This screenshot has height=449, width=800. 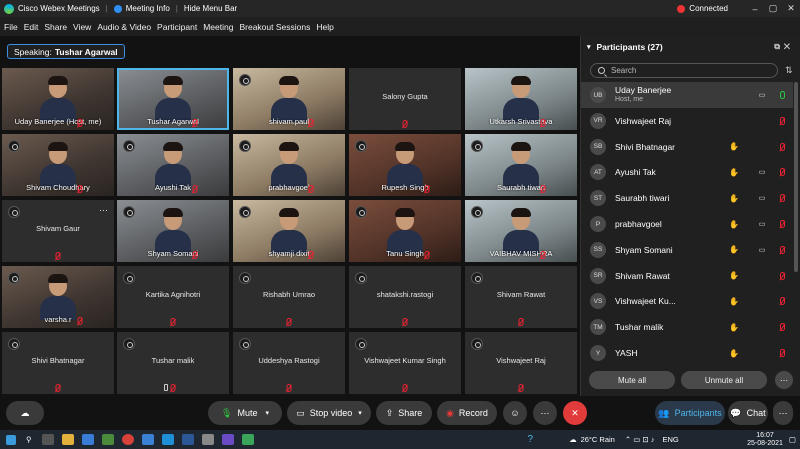 What do you see at coordinates (58, 363) in the screenshot?
I see `participant-video-tile: Shivi Bhatnagar` at bounding box center [58, 363].